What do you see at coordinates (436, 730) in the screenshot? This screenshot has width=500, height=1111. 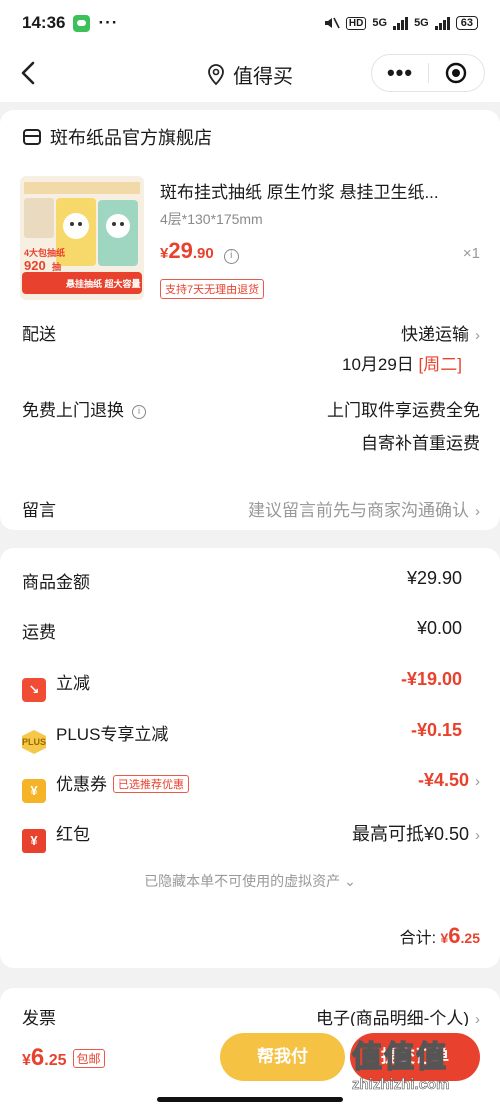 I see `plus-value: -¥0.15` at bounding box center [436, 730].